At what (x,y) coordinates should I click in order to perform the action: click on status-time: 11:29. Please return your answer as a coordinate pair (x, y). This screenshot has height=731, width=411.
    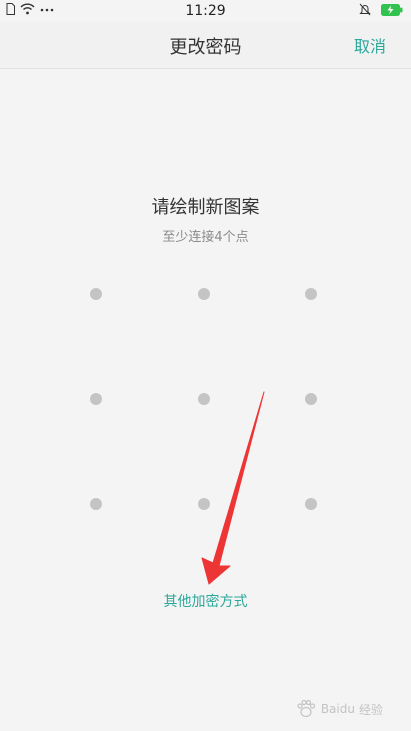
    Looking at the image, I should click on (205, 11).